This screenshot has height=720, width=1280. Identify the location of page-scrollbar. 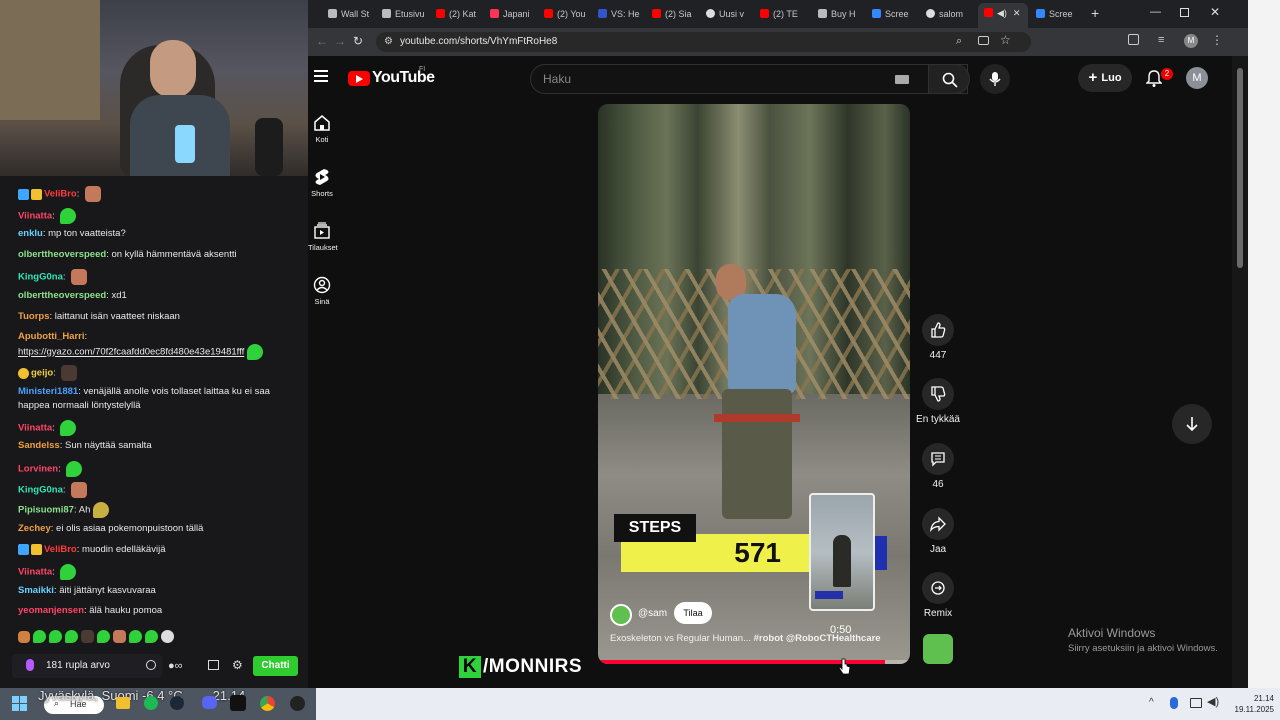
(1240, 372).